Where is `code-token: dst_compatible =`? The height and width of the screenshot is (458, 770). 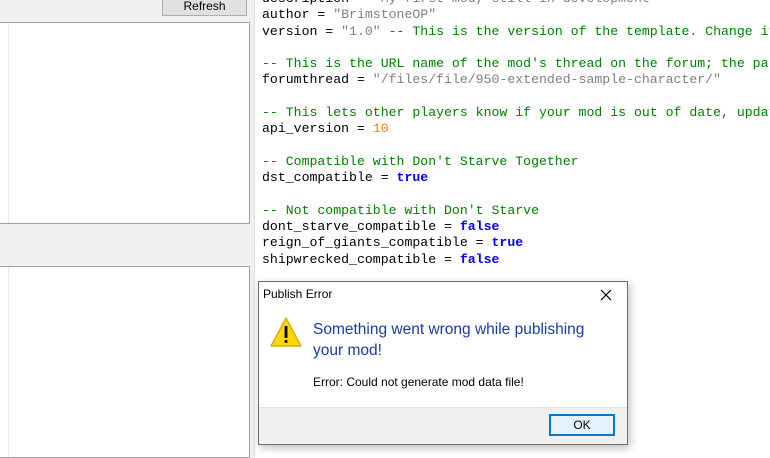
code-token: dst_compatible = is located at coordinates (329, 178).